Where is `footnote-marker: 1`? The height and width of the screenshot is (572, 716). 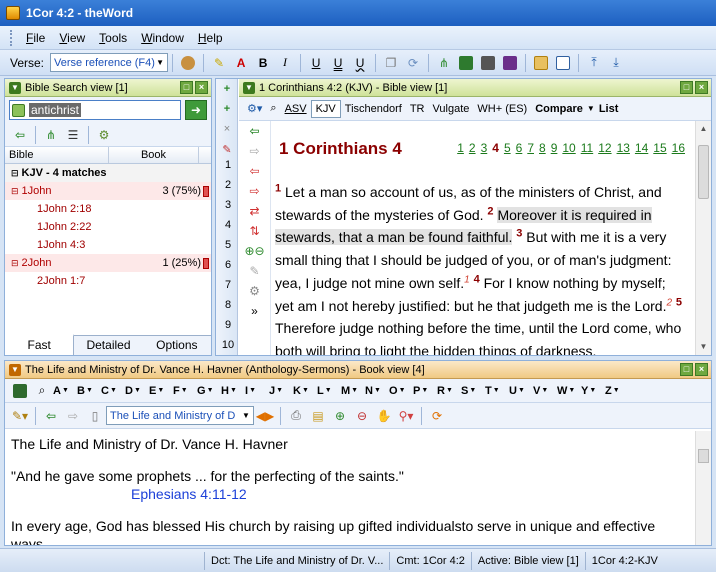
footnote-marker: 1 is located at coordinates (467, 279).